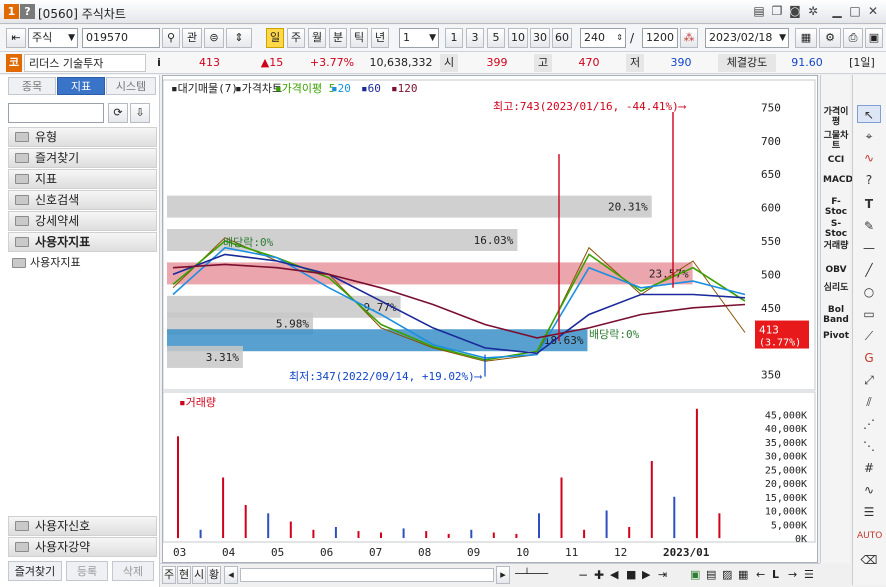 The image size is (886, 587). I want to click on menu-icon: ☰, so click(811, 575).